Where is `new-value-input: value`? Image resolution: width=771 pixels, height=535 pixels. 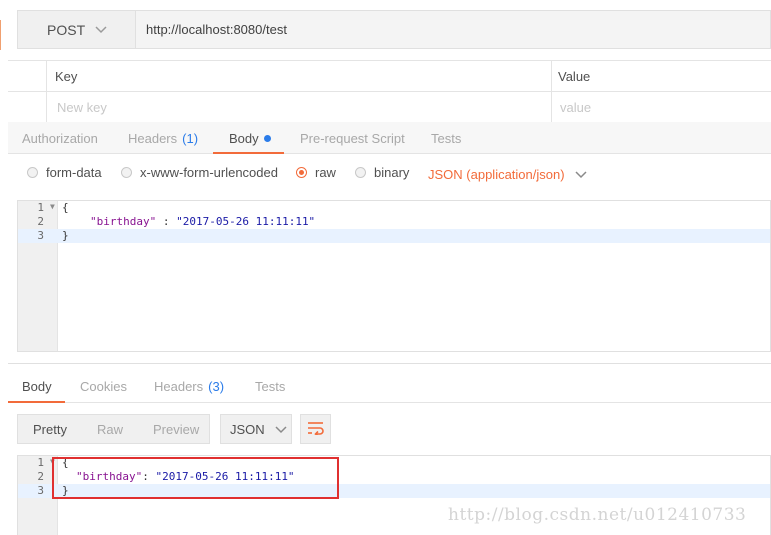 new-value-input: value is located at coordinates (660, 107).